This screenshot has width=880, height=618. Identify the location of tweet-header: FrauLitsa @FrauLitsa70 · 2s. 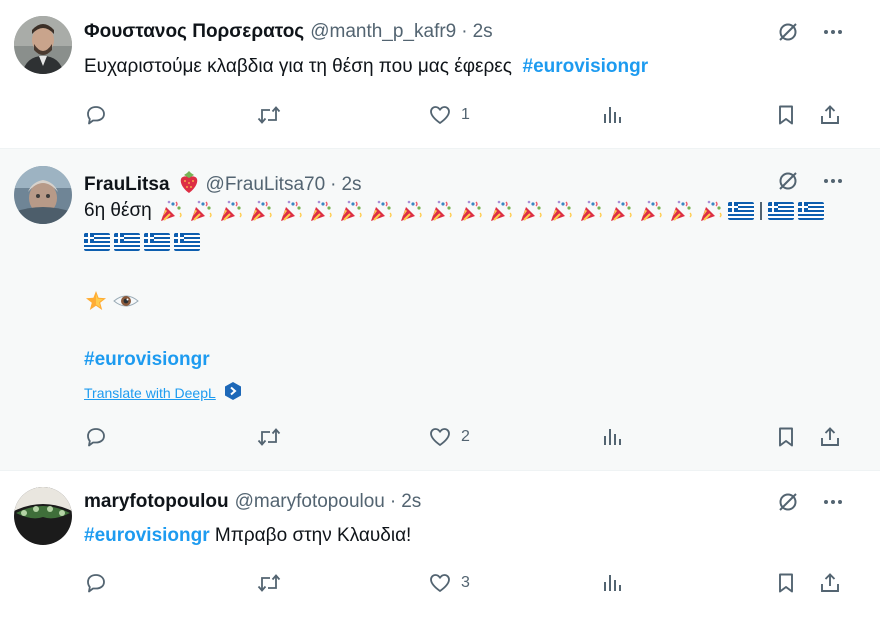
(223, 185).